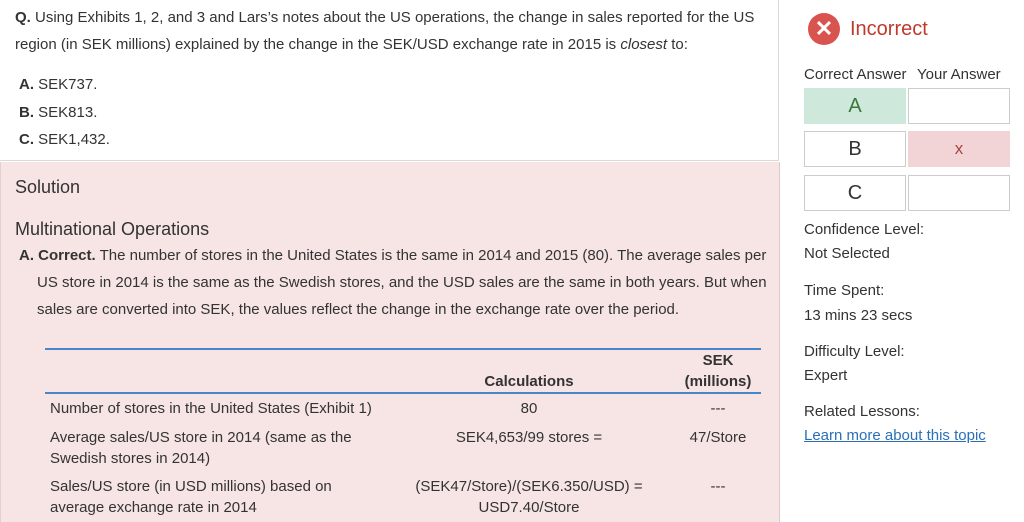 This screenshot has width=1024, height=522. I want to click on choice-a: A. SEK737., so click(58, 84).